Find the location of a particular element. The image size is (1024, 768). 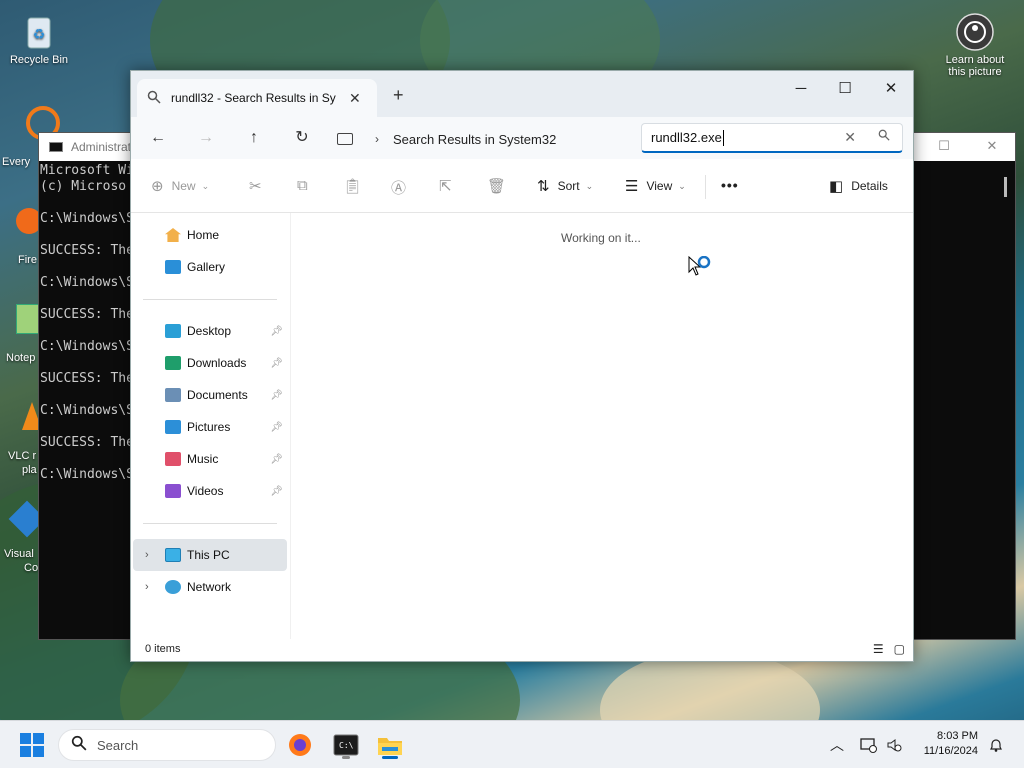

sidebar-item-gallery: Gallery is located at coordinates (210, 267).